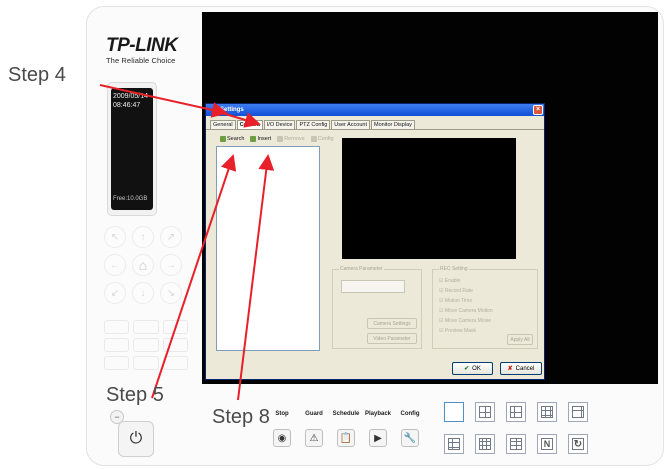  Describe the element at coordinates (378, 414) in the screenshot. I see `mode-playback-label: Playback` at that location.